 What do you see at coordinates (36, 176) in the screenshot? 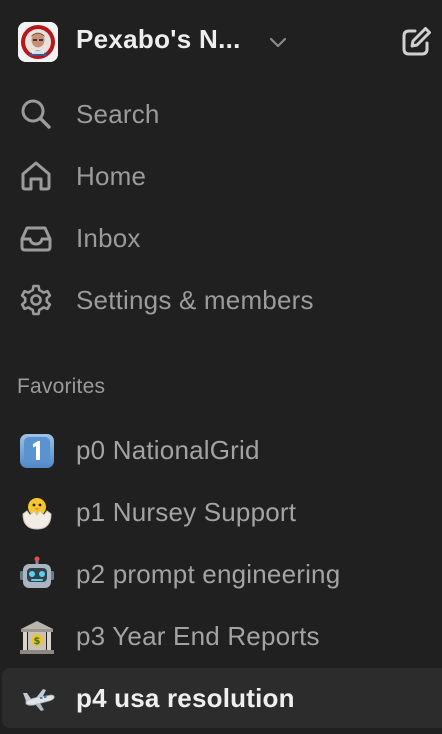
I see `home-icon` at bounding box center [36, 176].